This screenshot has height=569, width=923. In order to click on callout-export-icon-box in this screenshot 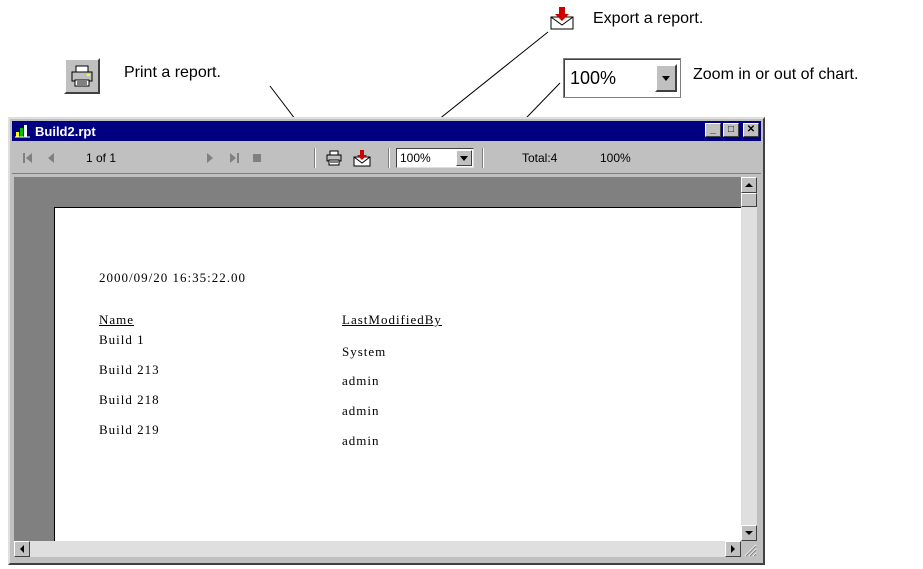, I will do `click(562, 18)`.